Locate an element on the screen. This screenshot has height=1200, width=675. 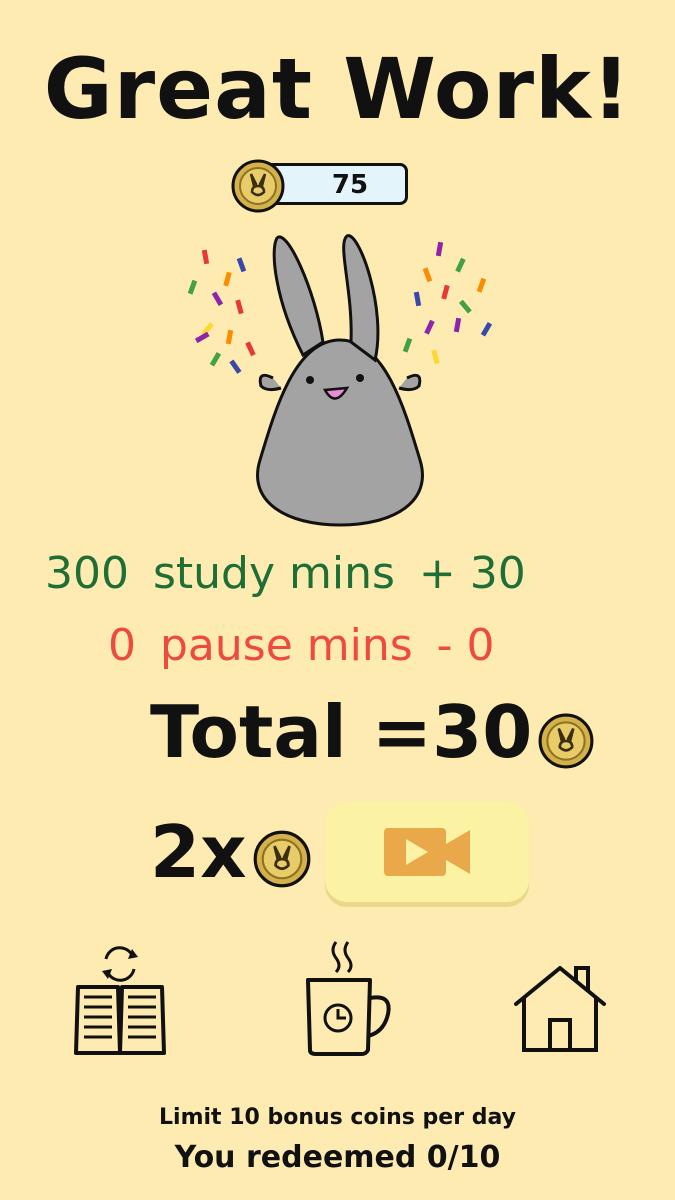
pause-minutes-line: 0 pause mins - 0 is located at coordinates (301, 645).